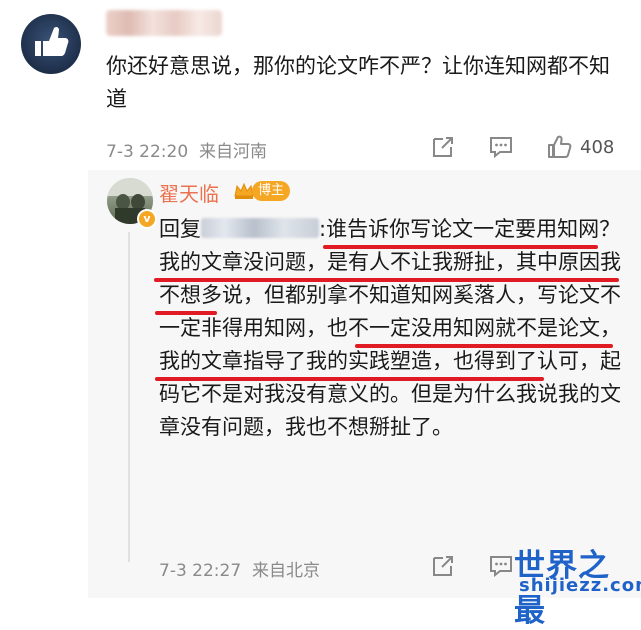  What do you see at coordinates (147, 152) in the screenshot?
I see `comment-time: 7-3 22:20` at bounding box center [147, 152].